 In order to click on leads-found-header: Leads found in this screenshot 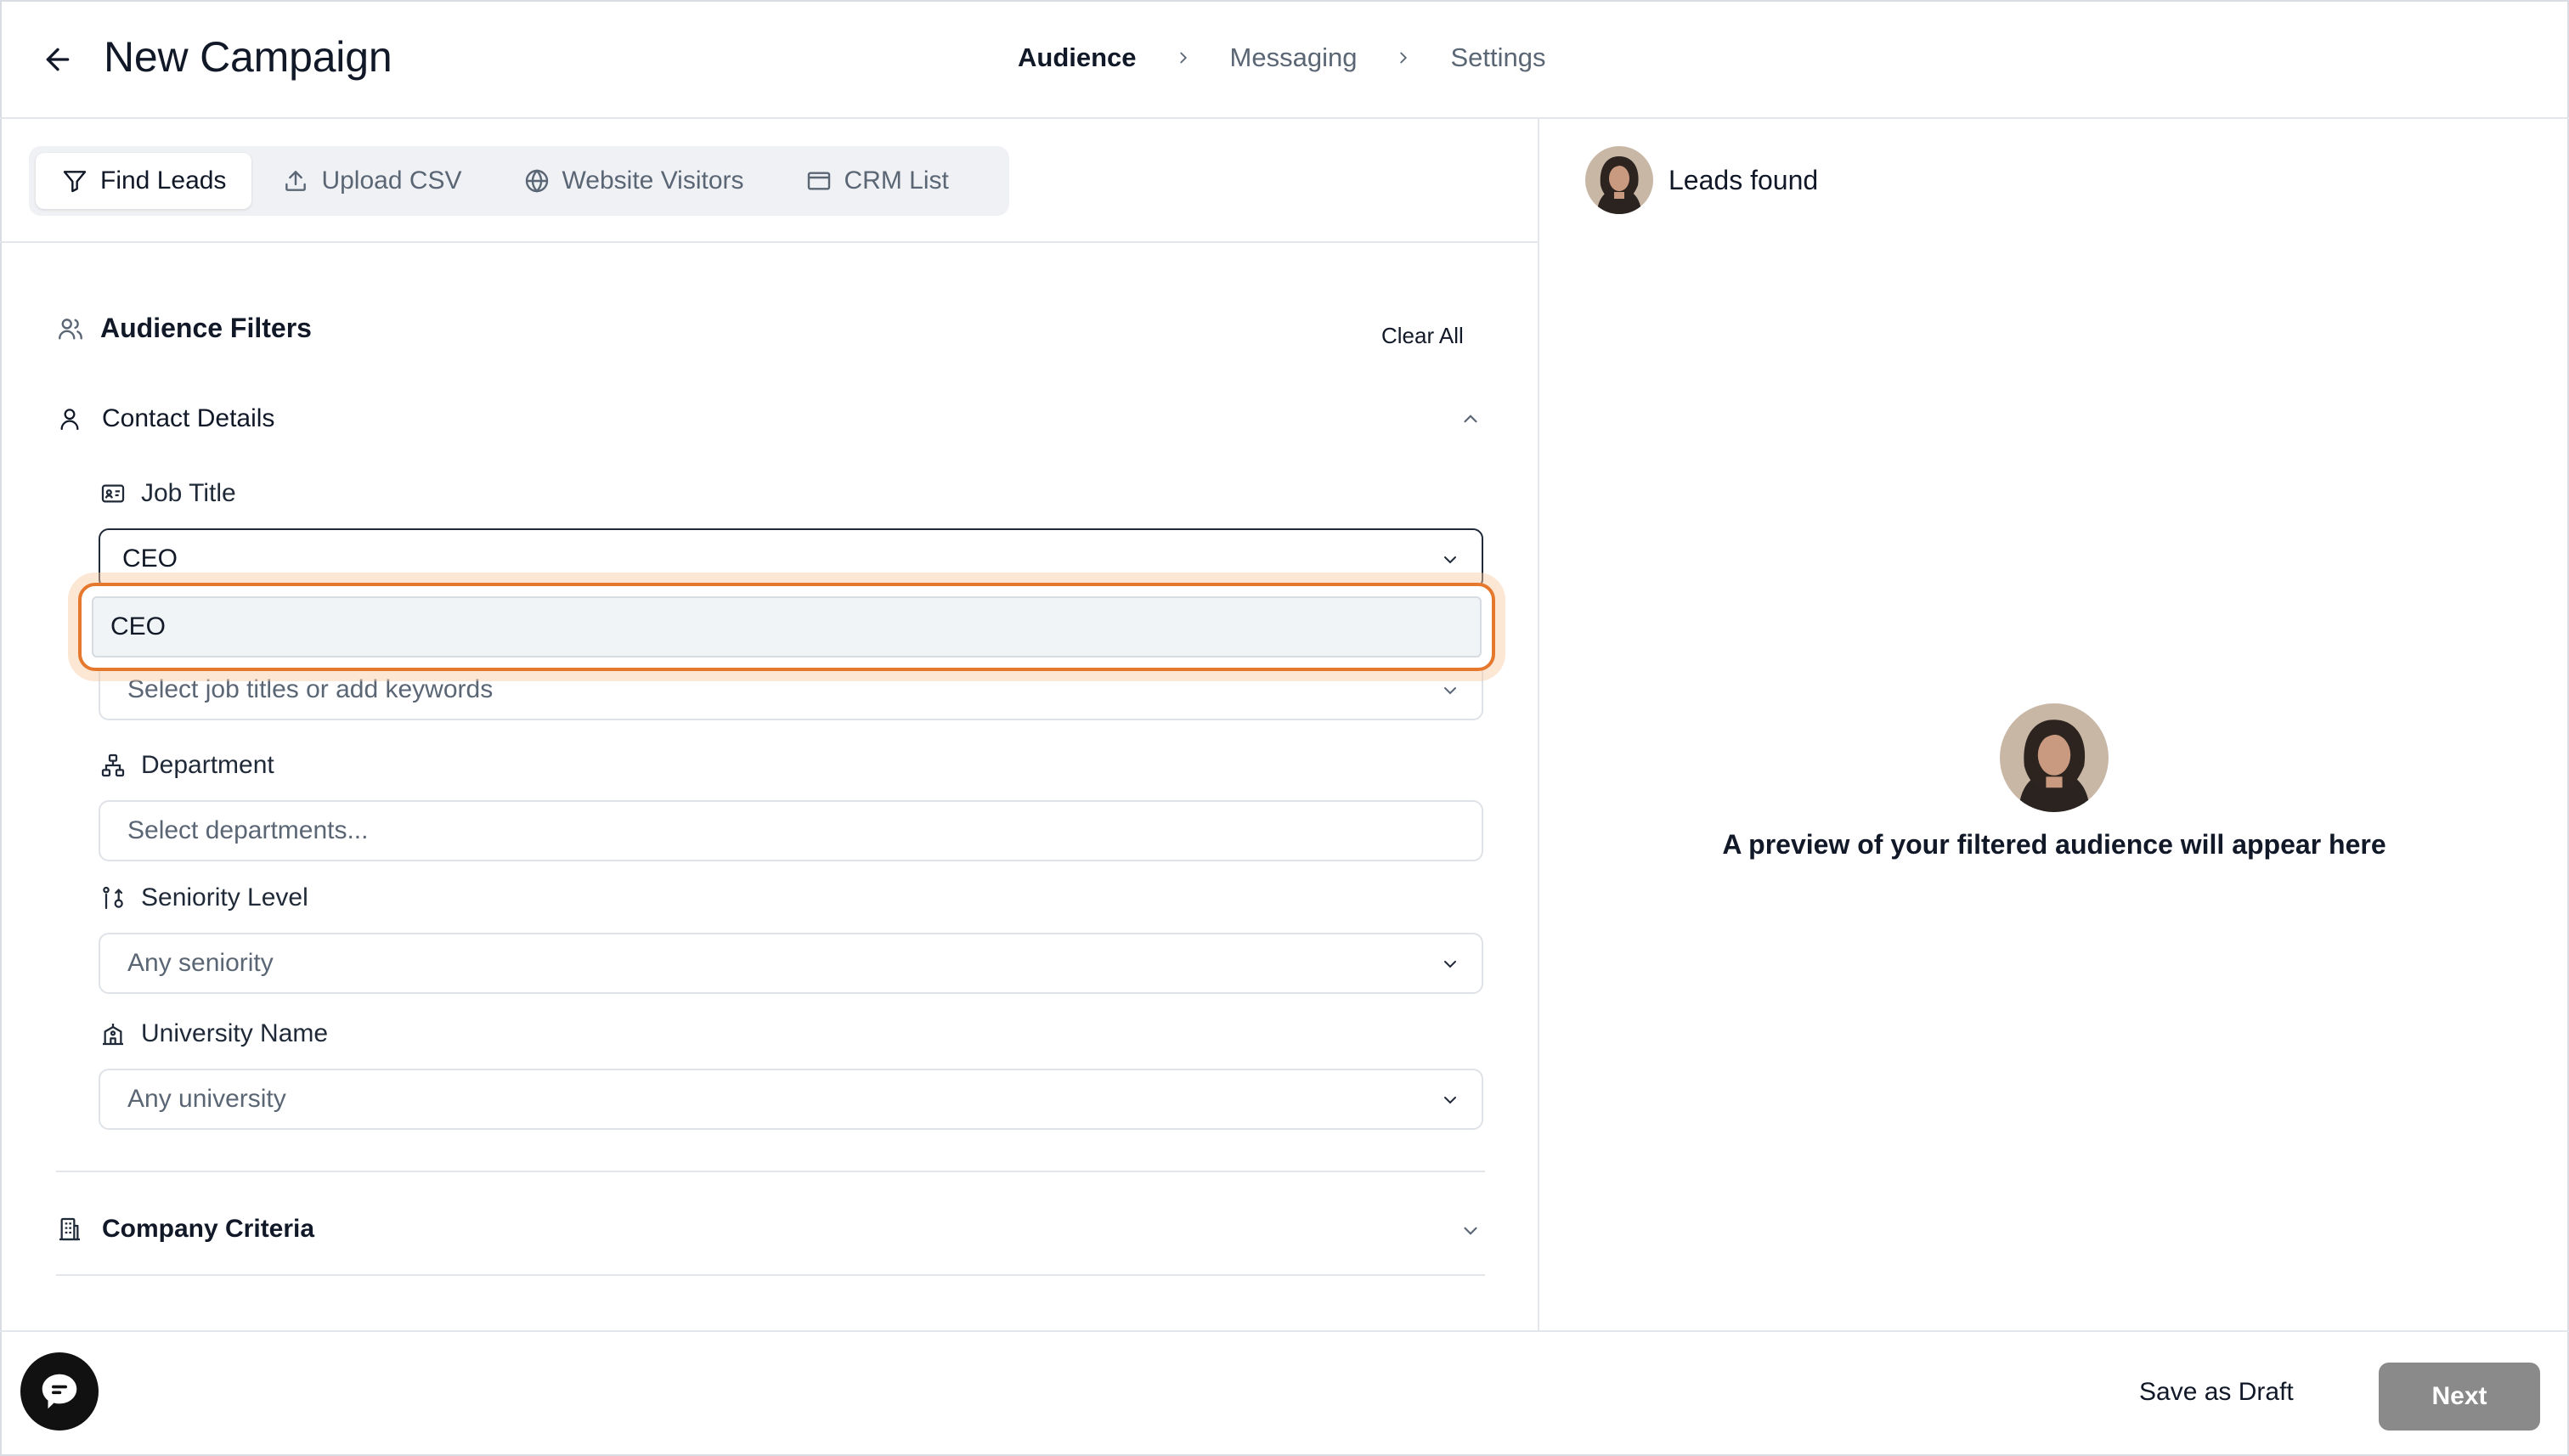, I will do `click(1702, 180)`.